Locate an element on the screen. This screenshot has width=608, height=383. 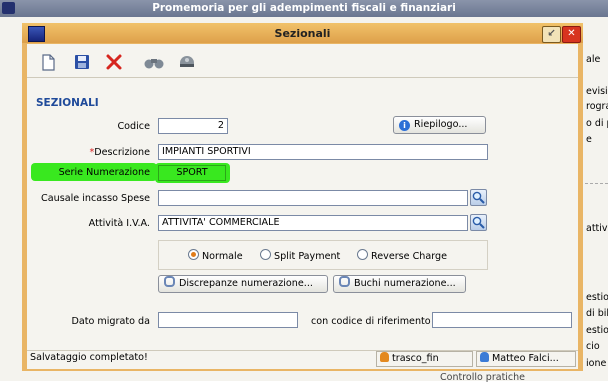
background-divider is located at coordinates (596, 183).